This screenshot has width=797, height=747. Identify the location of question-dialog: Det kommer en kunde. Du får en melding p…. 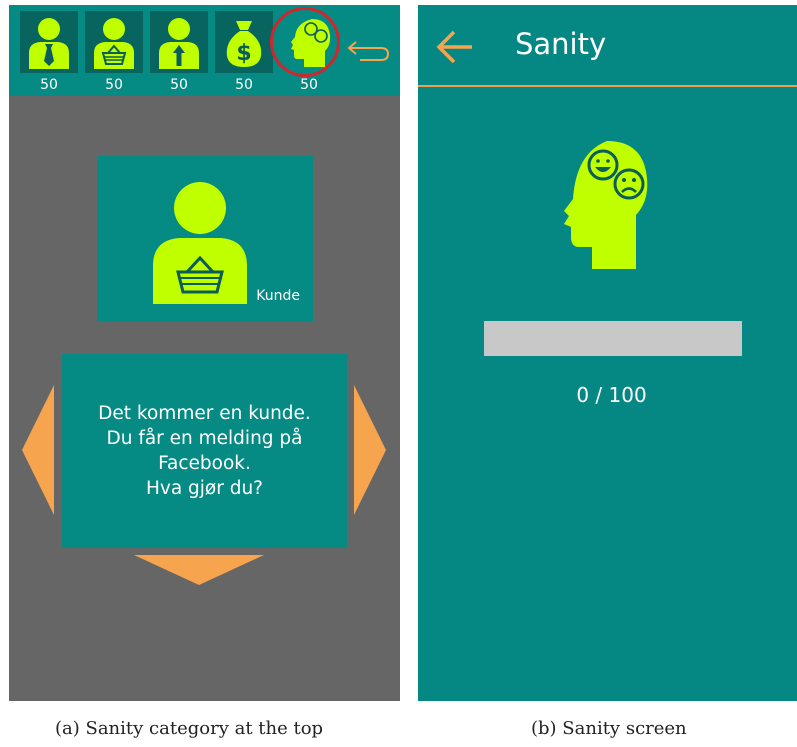
(204, 451).